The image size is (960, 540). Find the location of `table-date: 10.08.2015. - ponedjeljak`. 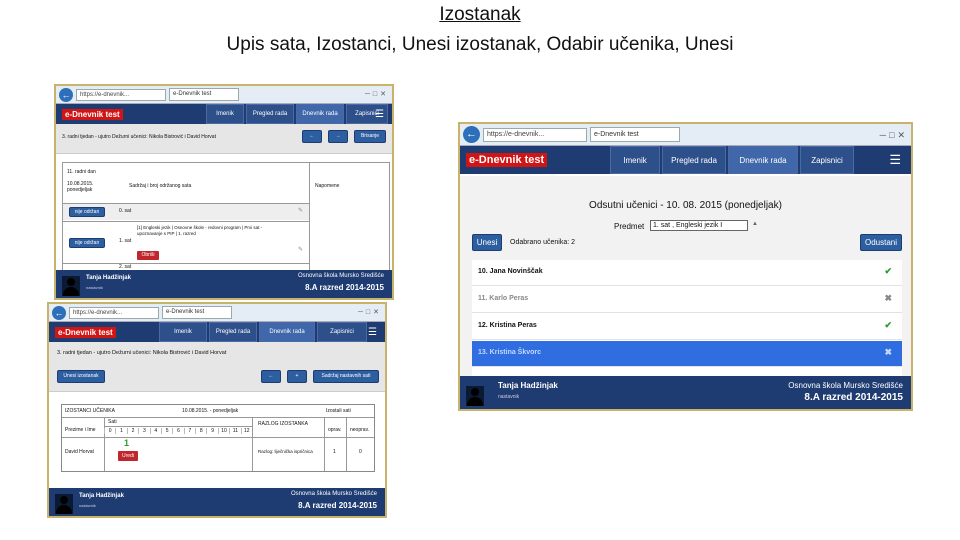

table-date: 10.08.2015. - ponedjeljak is located at coordinates (210, 411).